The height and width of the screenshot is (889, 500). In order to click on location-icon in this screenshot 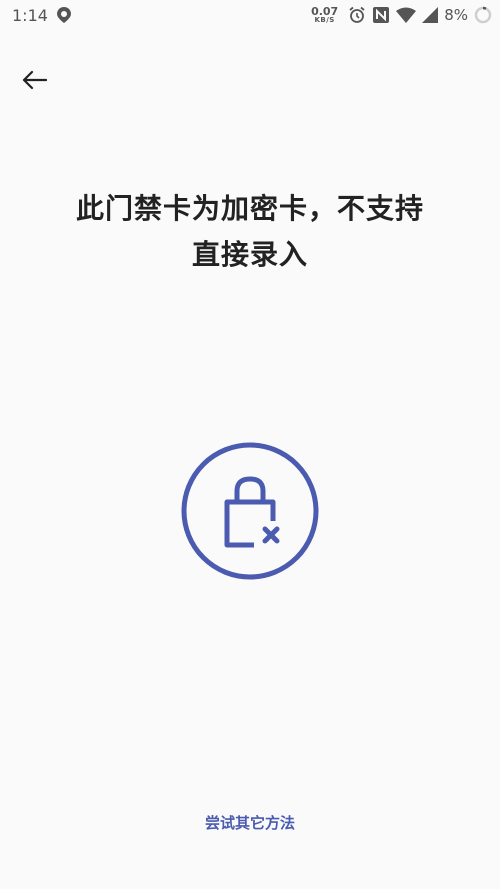, I will do `click(64, 15)`.